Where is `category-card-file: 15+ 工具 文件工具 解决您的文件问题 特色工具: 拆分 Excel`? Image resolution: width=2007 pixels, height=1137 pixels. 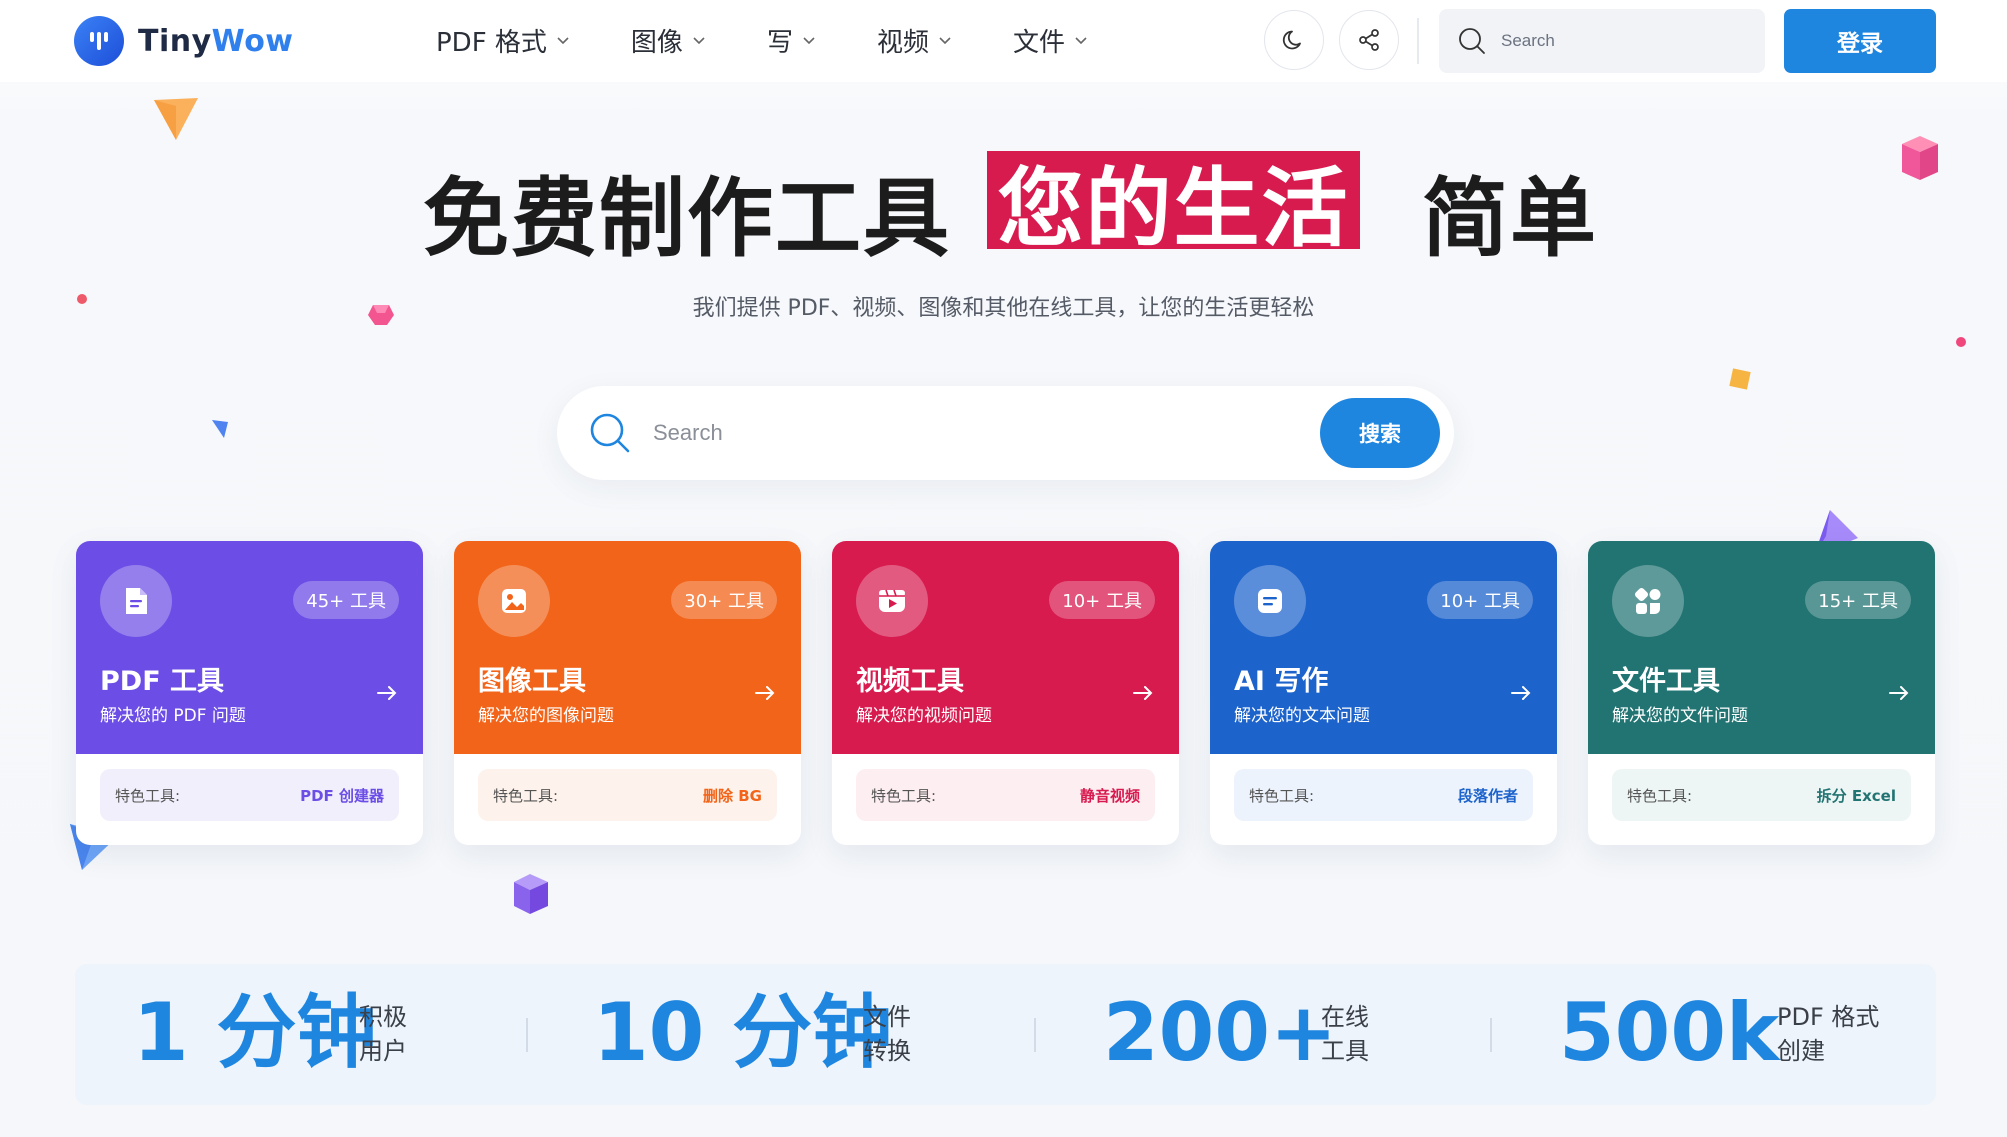 category-card-file: 15+ 工具 文件工具 解决您的文件问题 特色工具: 拆分 Excel is located at coordinates (1761, 693).